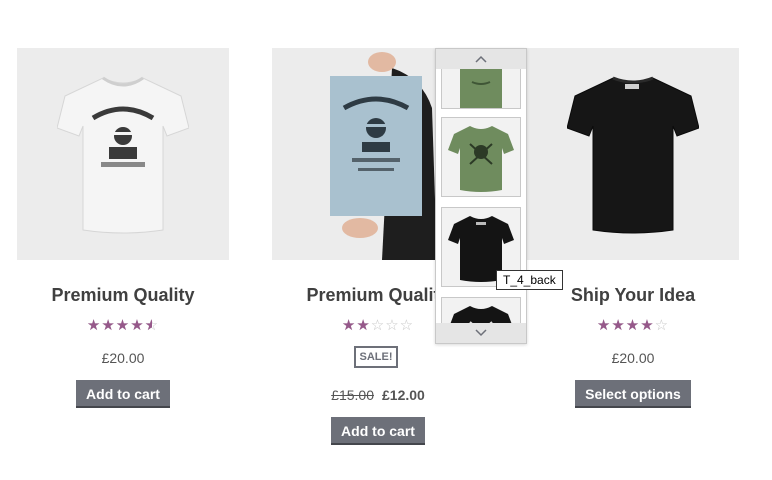 Image resolution: width=772 pixels, height=480 pixels. What do you see at coordinates (403, 395) in the screenshot?
I see `sale-price: £12.00` at bounding box center [403, 395].